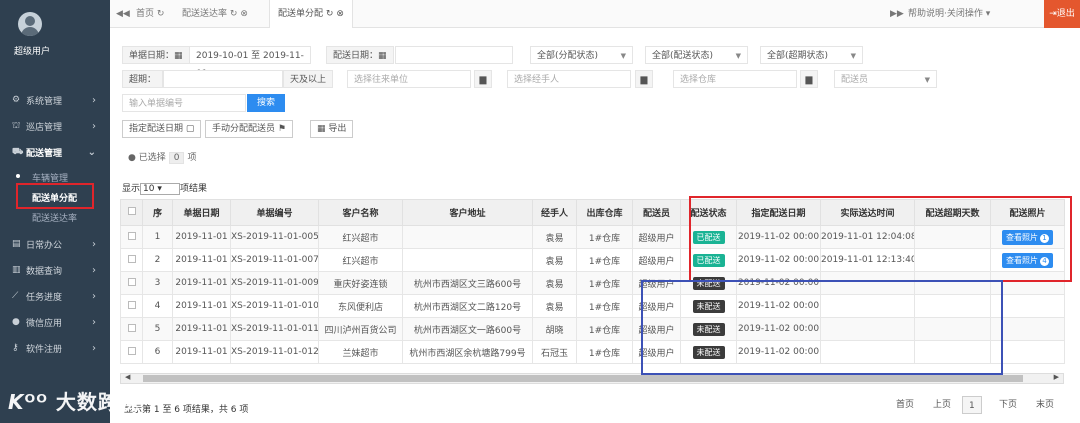  Describe the element at coordinates (897, 14) in the screenshot. I see `tabs-forward-icon: ▶▶` at that location.